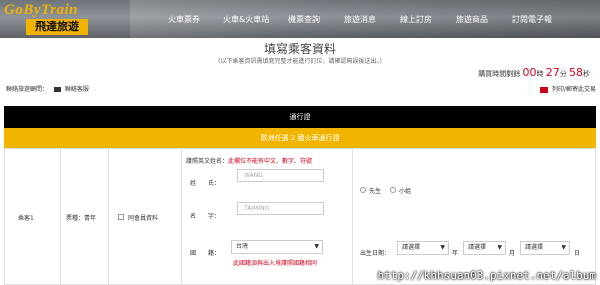  What do you see at coordinates (77, 89) in the screenshot?
I see `contact-service-link: 聯絡客服` at bounding box center [77, 89].